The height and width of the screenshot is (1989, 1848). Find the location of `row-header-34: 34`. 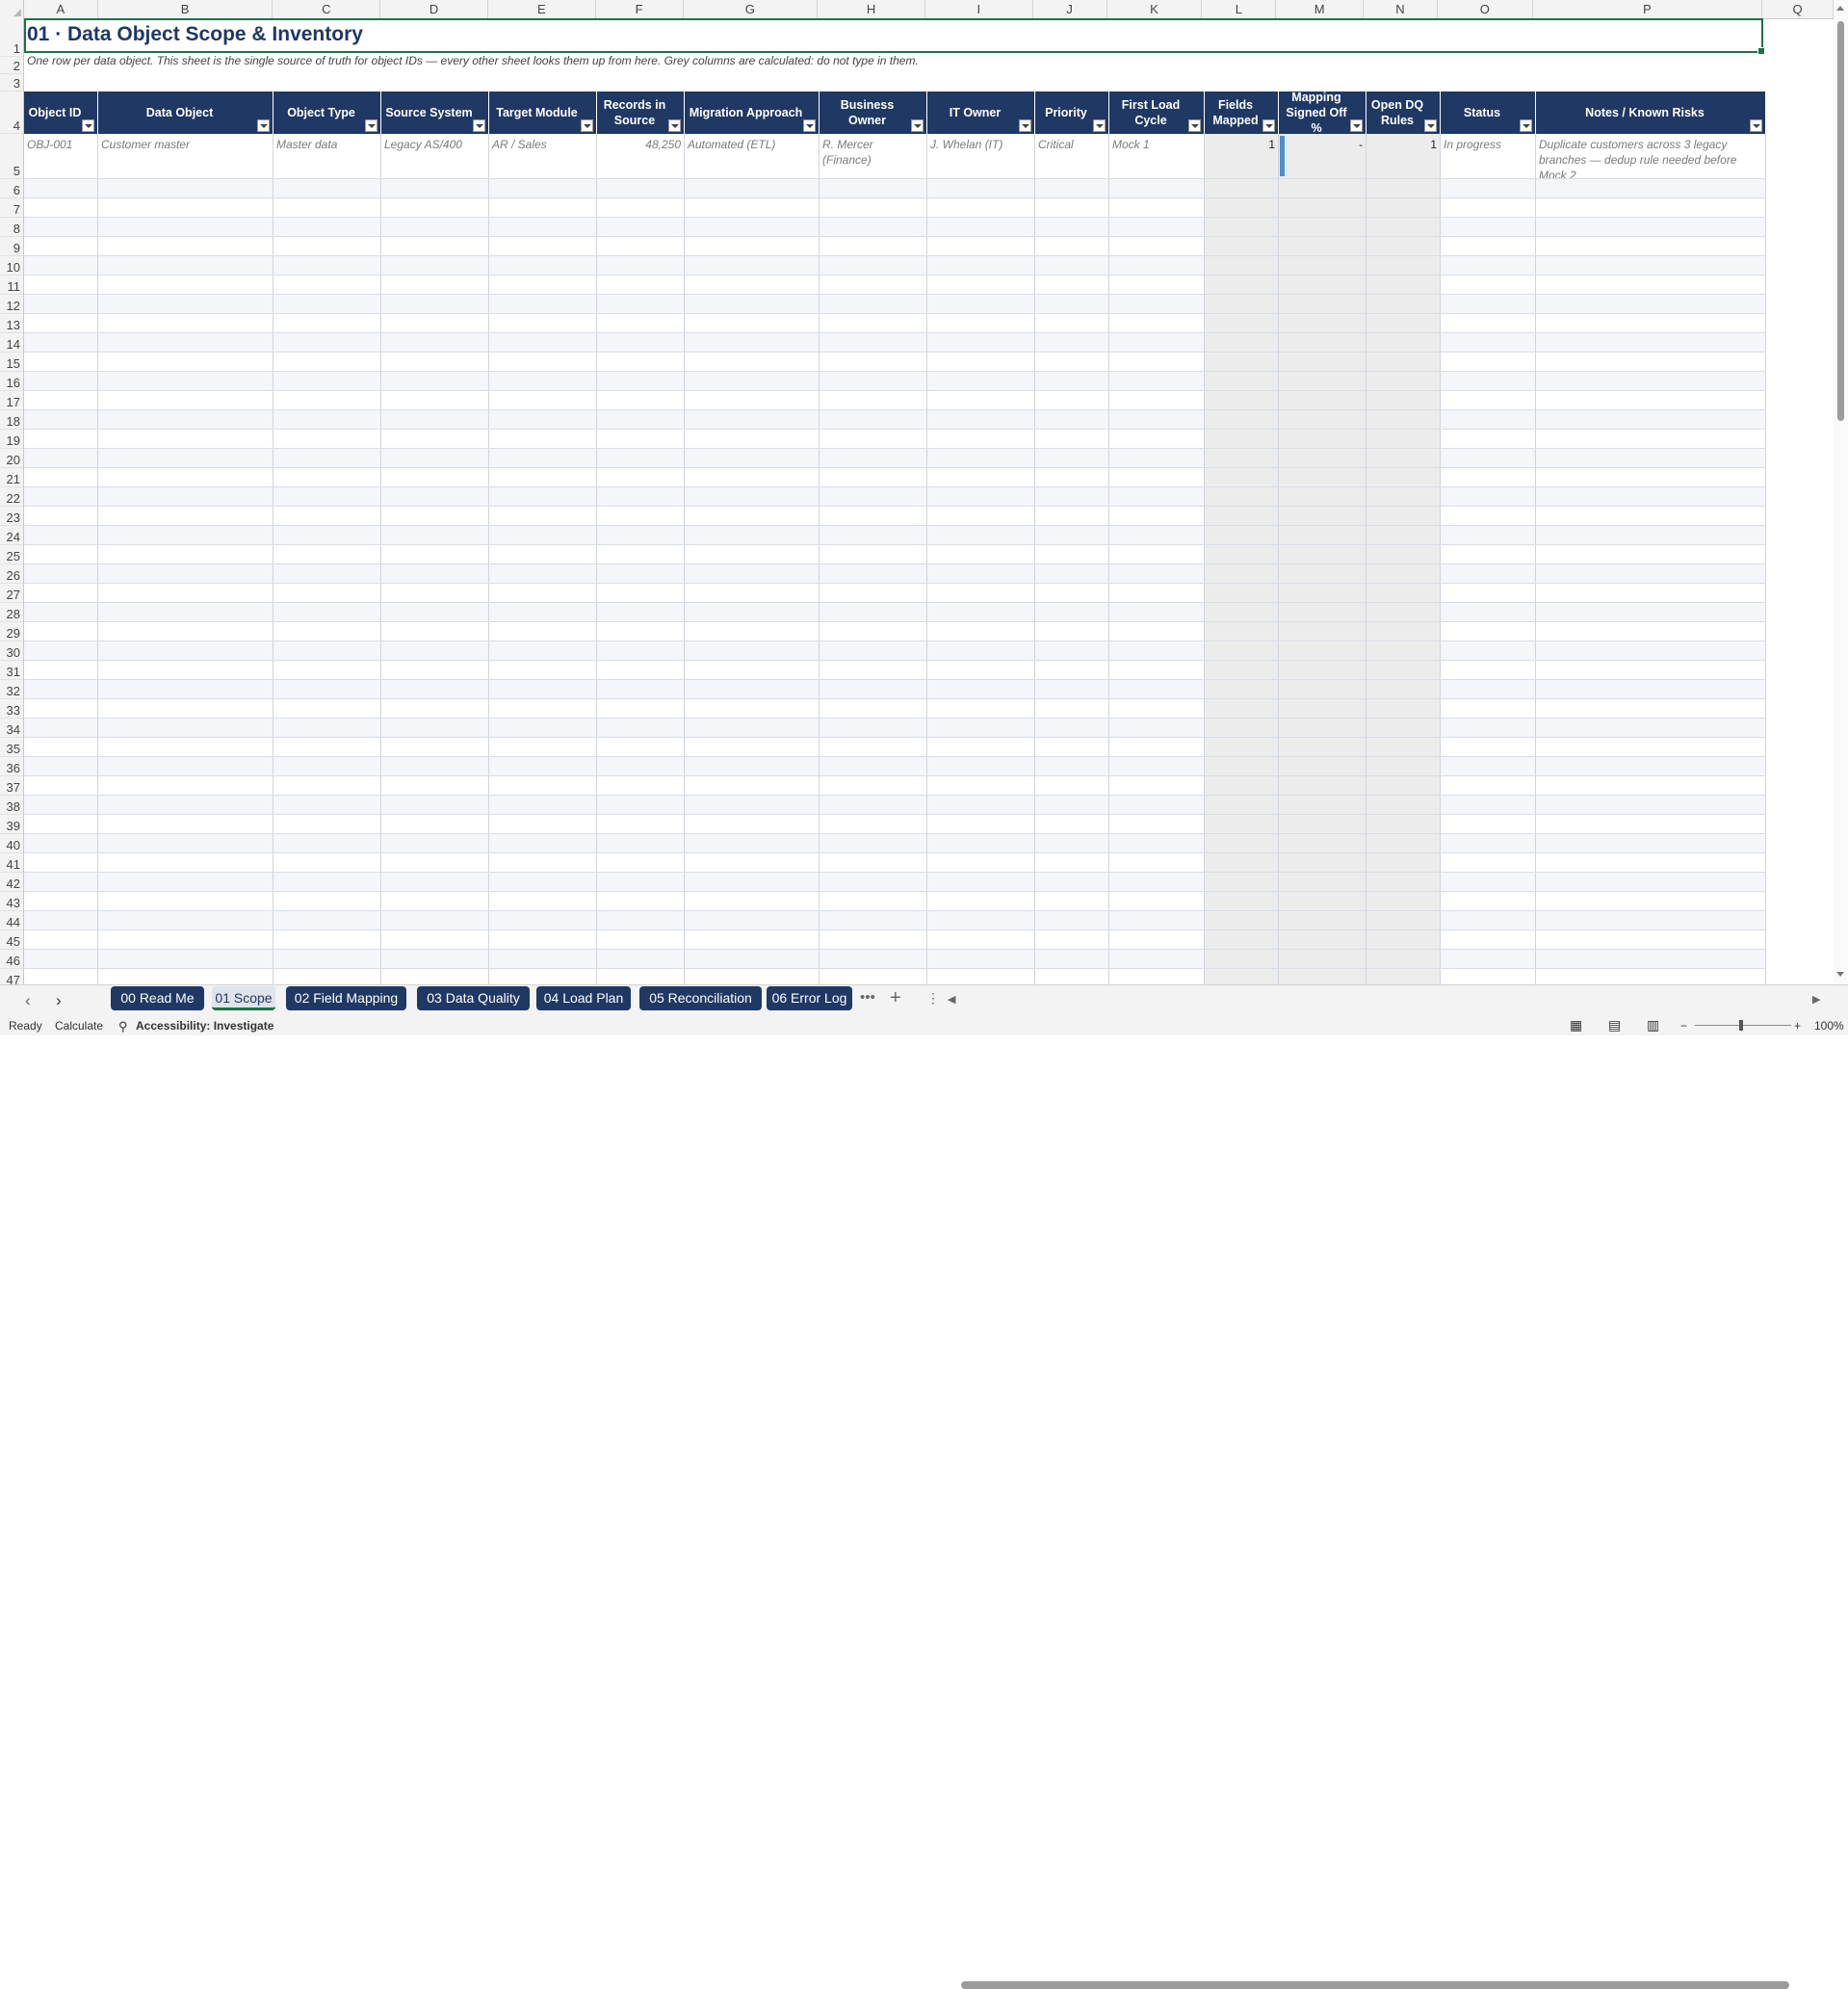

row-header-34: 34 is located at coordinates (11, 729).